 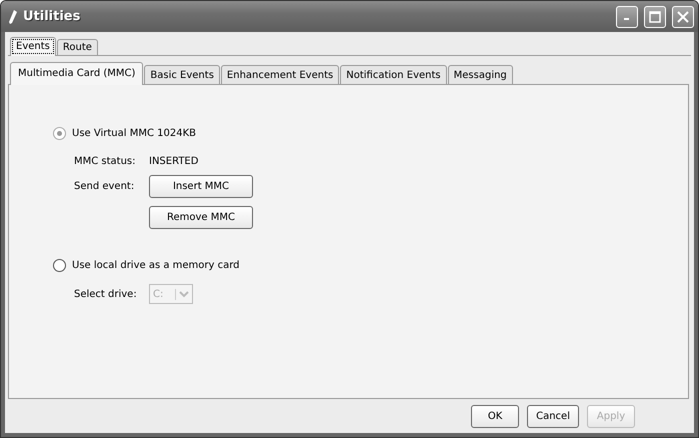 I want to click on tab: Enhancement Events, so click(x=280, y=75).